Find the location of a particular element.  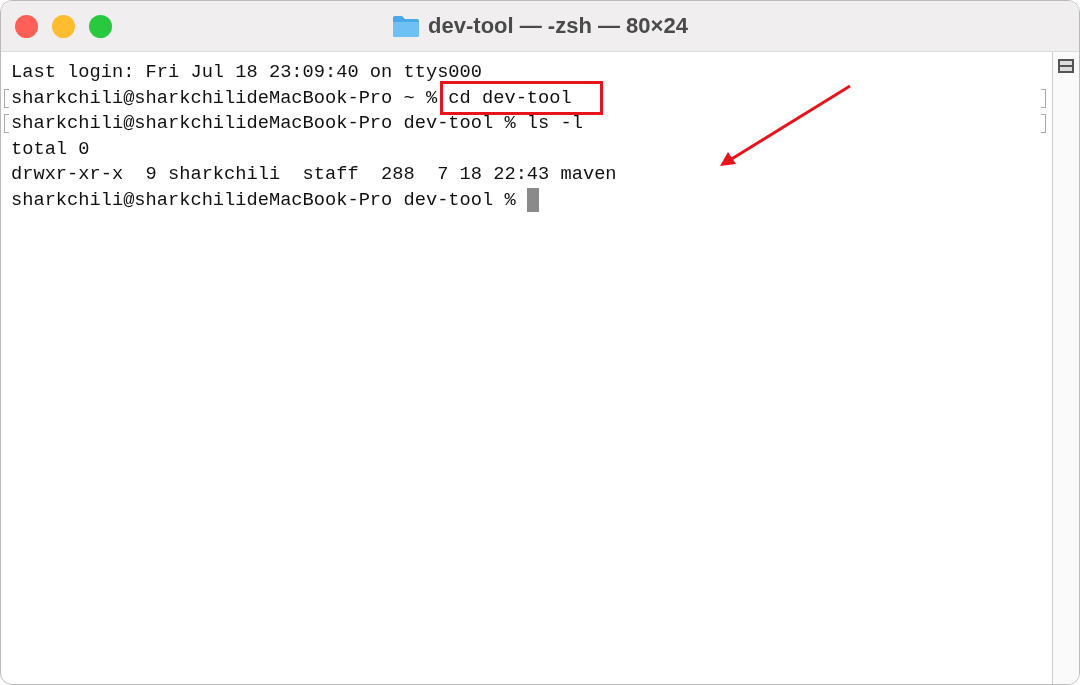

folder-icon is located at coordinates (406, 26).